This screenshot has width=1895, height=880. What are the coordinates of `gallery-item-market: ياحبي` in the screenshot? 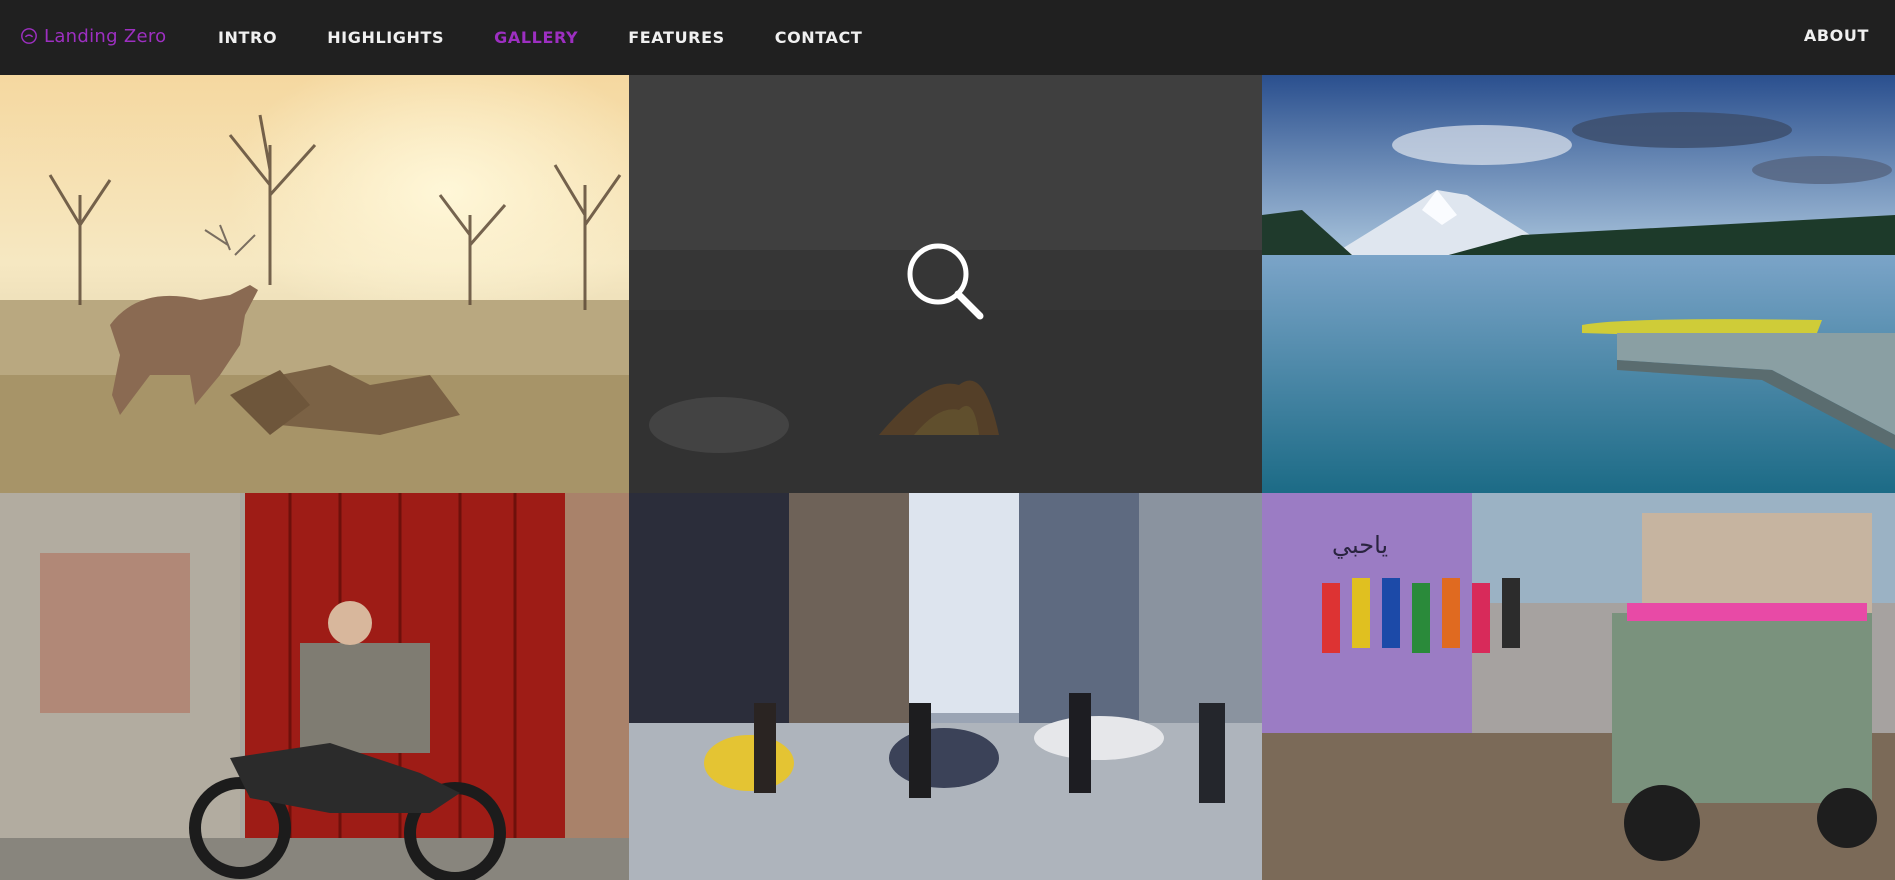 It's located at (1578, 686).